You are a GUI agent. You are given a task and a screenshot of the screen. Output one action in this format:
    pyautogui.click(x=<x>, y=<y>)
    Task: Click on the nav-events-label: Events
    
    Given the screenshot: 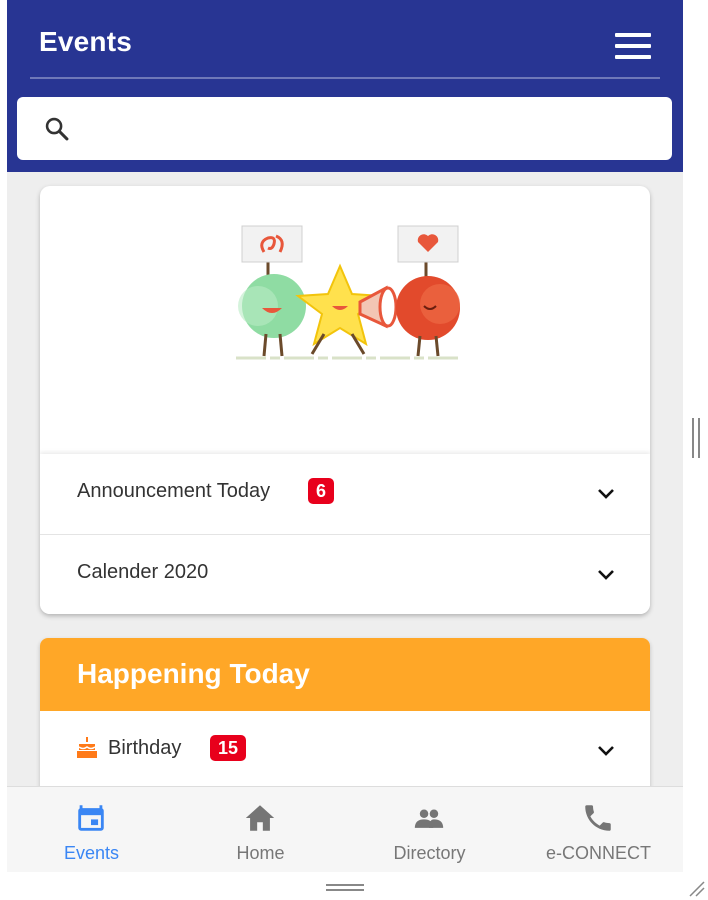 What is the action you would take?
    pyautogui.click(x=91, y=853)
    